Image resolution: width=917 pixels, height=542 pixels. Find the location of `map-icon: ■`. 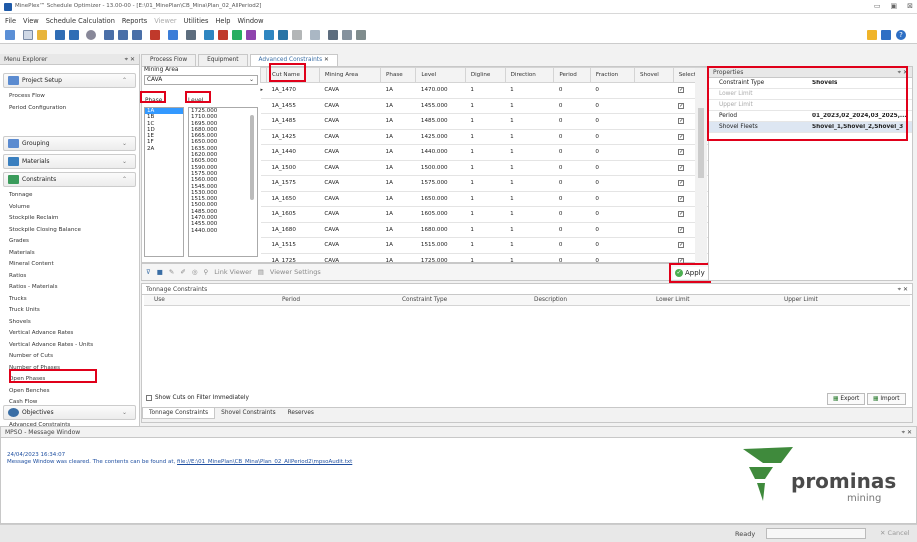

map-icon: ■ is located at coordinates (160, 272).